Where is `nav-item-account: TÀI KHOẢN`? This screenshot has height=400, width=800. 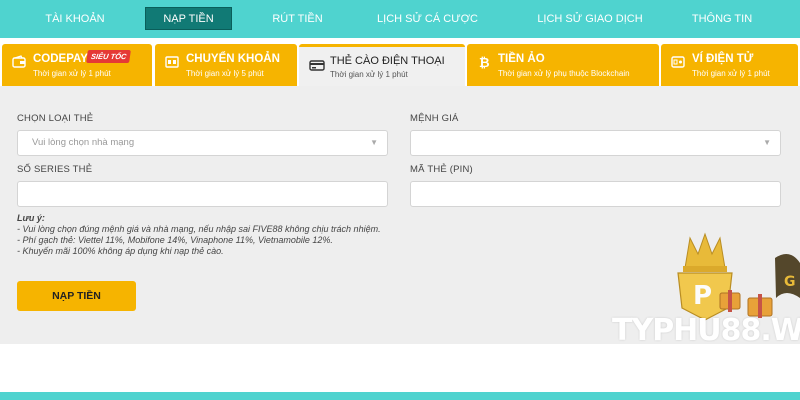 nav-item-account: TÀI KHOẢN is located at coordinates (75, 19).